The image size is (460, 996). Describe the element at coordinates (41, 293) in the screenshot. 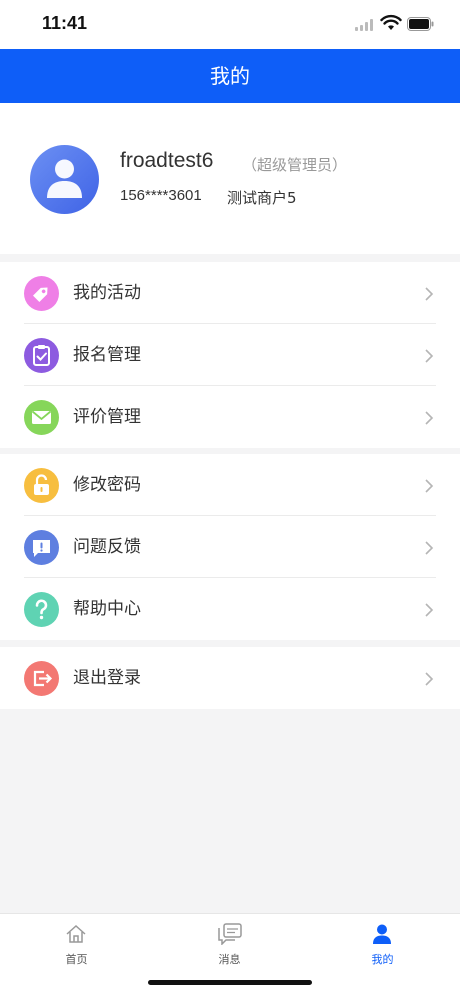

I see `tag-icon` at that location.